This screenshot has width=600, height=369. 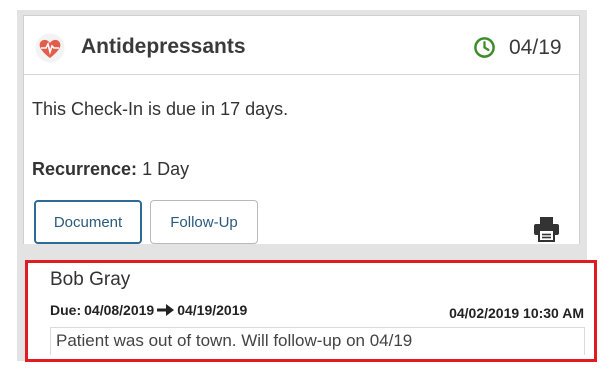 What do you see at coordinates (516, 313) in the screenshot?
I see `entry-timestamp: 04/02/2019 10:30 AM` at bounding box center [516, 313].